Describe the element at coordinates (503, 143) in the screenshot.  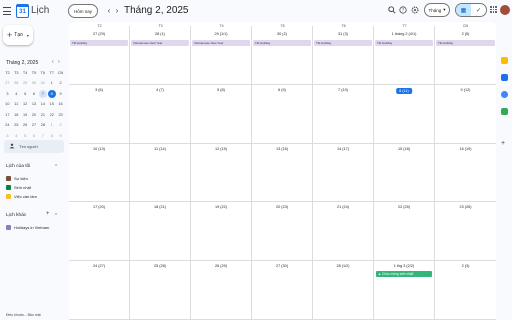
I see `add-addon-icon: +` at that location.